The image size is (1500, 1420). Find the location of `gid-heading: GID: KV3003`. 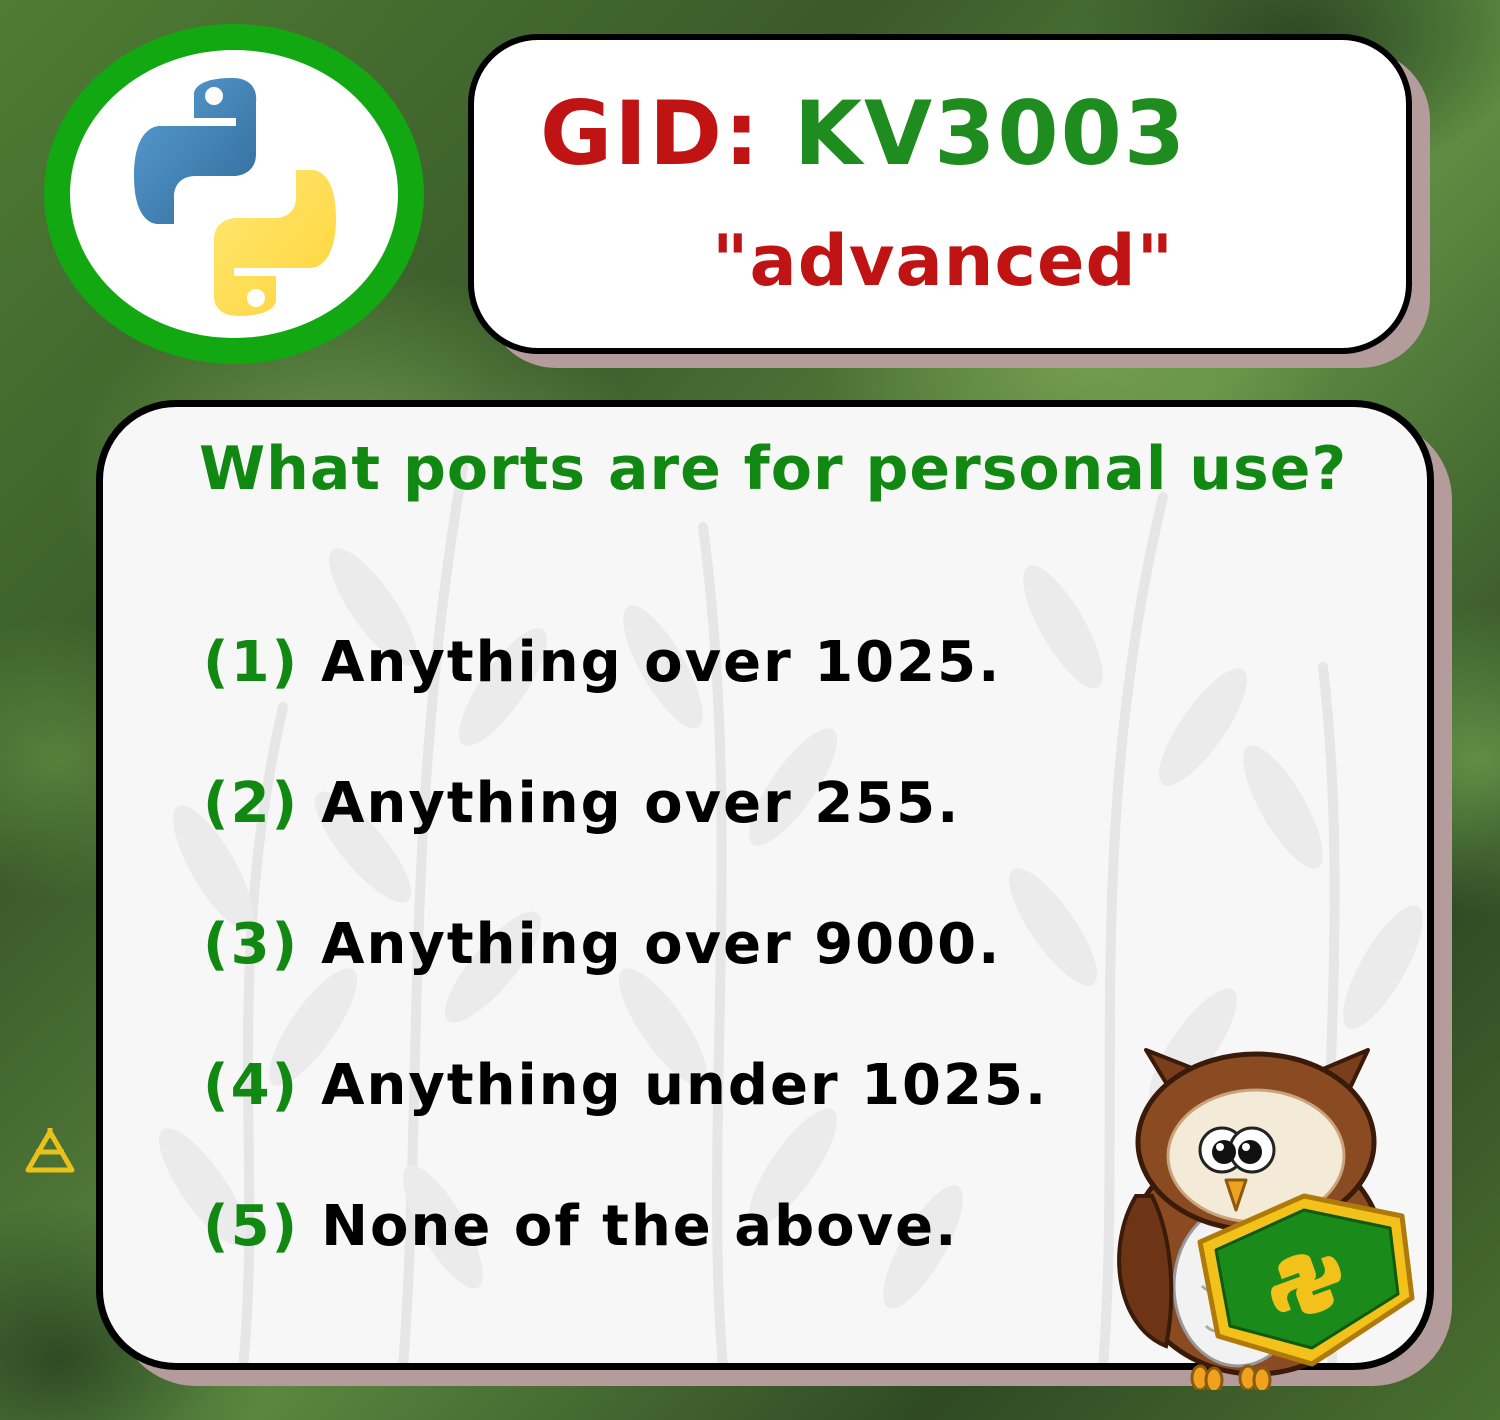

gid-heading: GID: KV3003 is located at coordinates (863, 134).